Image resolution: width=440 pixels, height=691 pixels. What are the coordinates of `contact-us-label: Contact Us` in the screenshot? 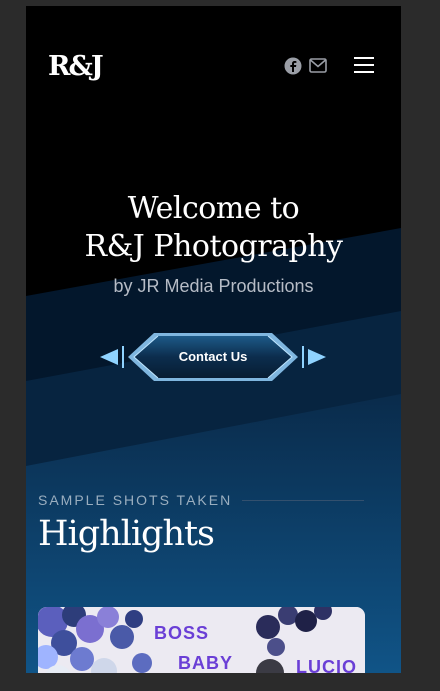 It's located at (213, 356).